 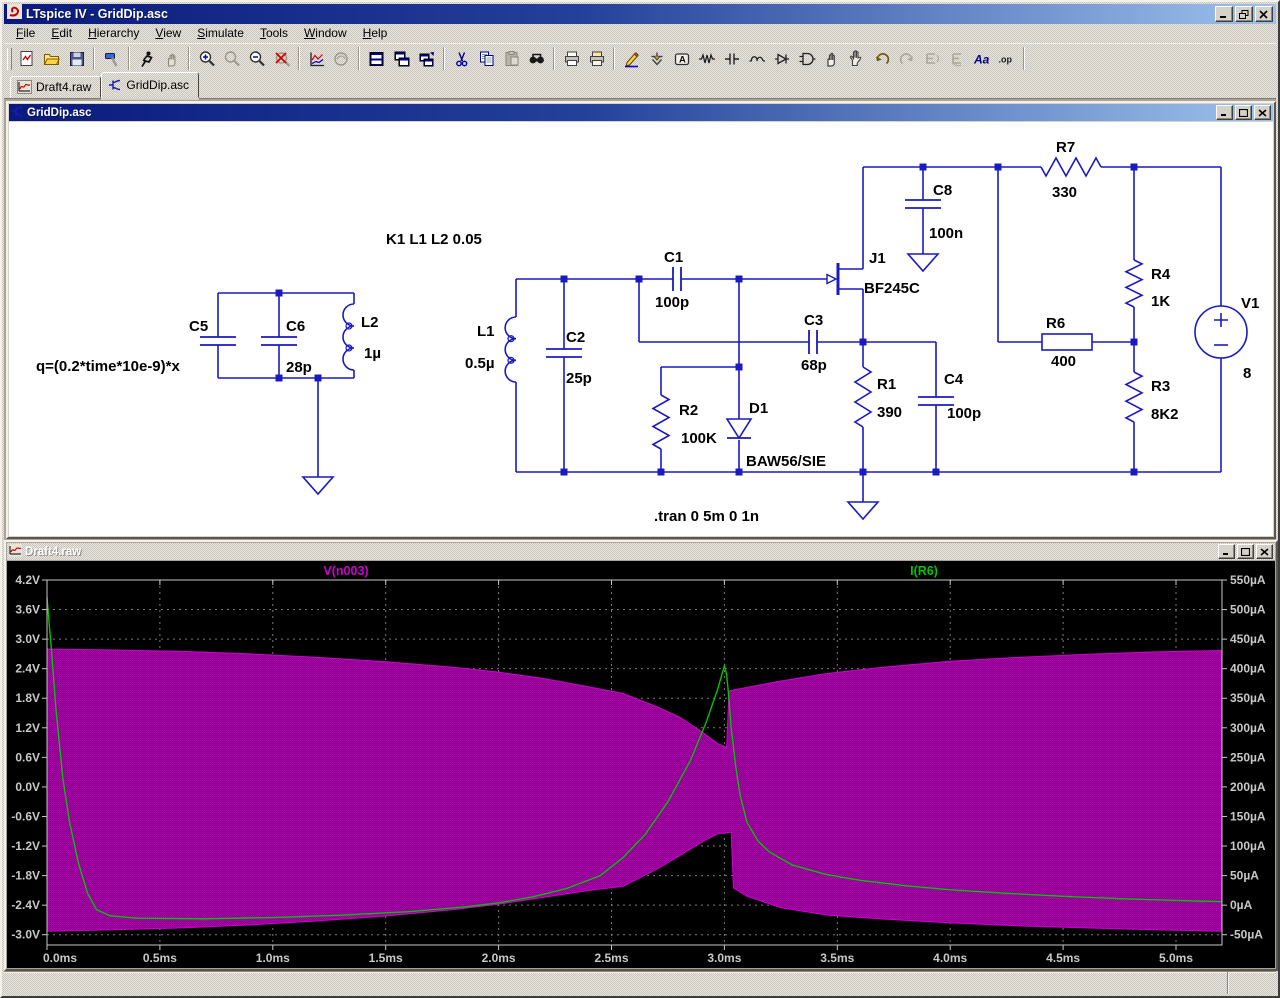 I want to click on toolbar-mark-points-button, so click(x=341, y=58).